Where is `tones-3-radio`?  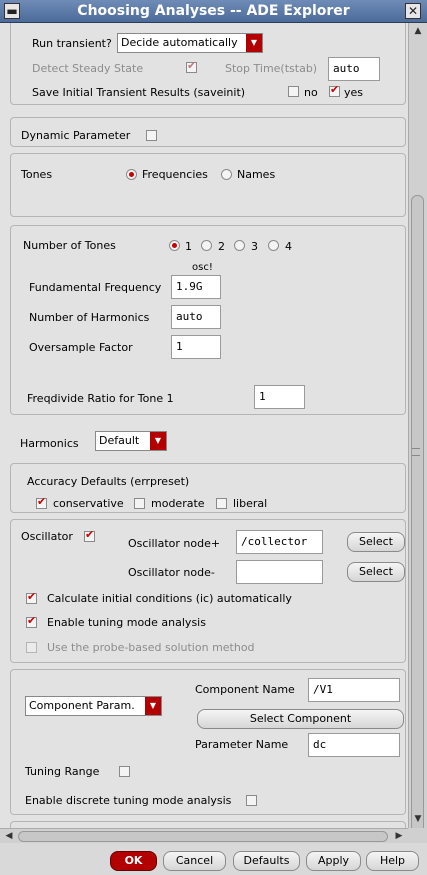
tones-3-radio is located at coordinates (239, 245).